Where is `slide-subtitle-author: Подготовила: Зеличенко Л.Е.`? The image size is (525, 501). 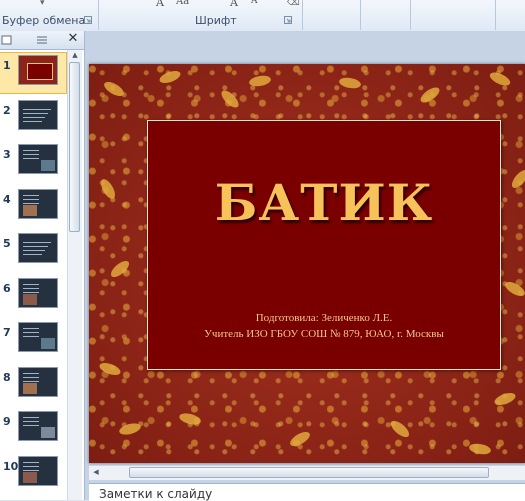
slide-subtitle-author: Подготовила: Зеличенко Л.Е. is located at coordinates (324, 318).